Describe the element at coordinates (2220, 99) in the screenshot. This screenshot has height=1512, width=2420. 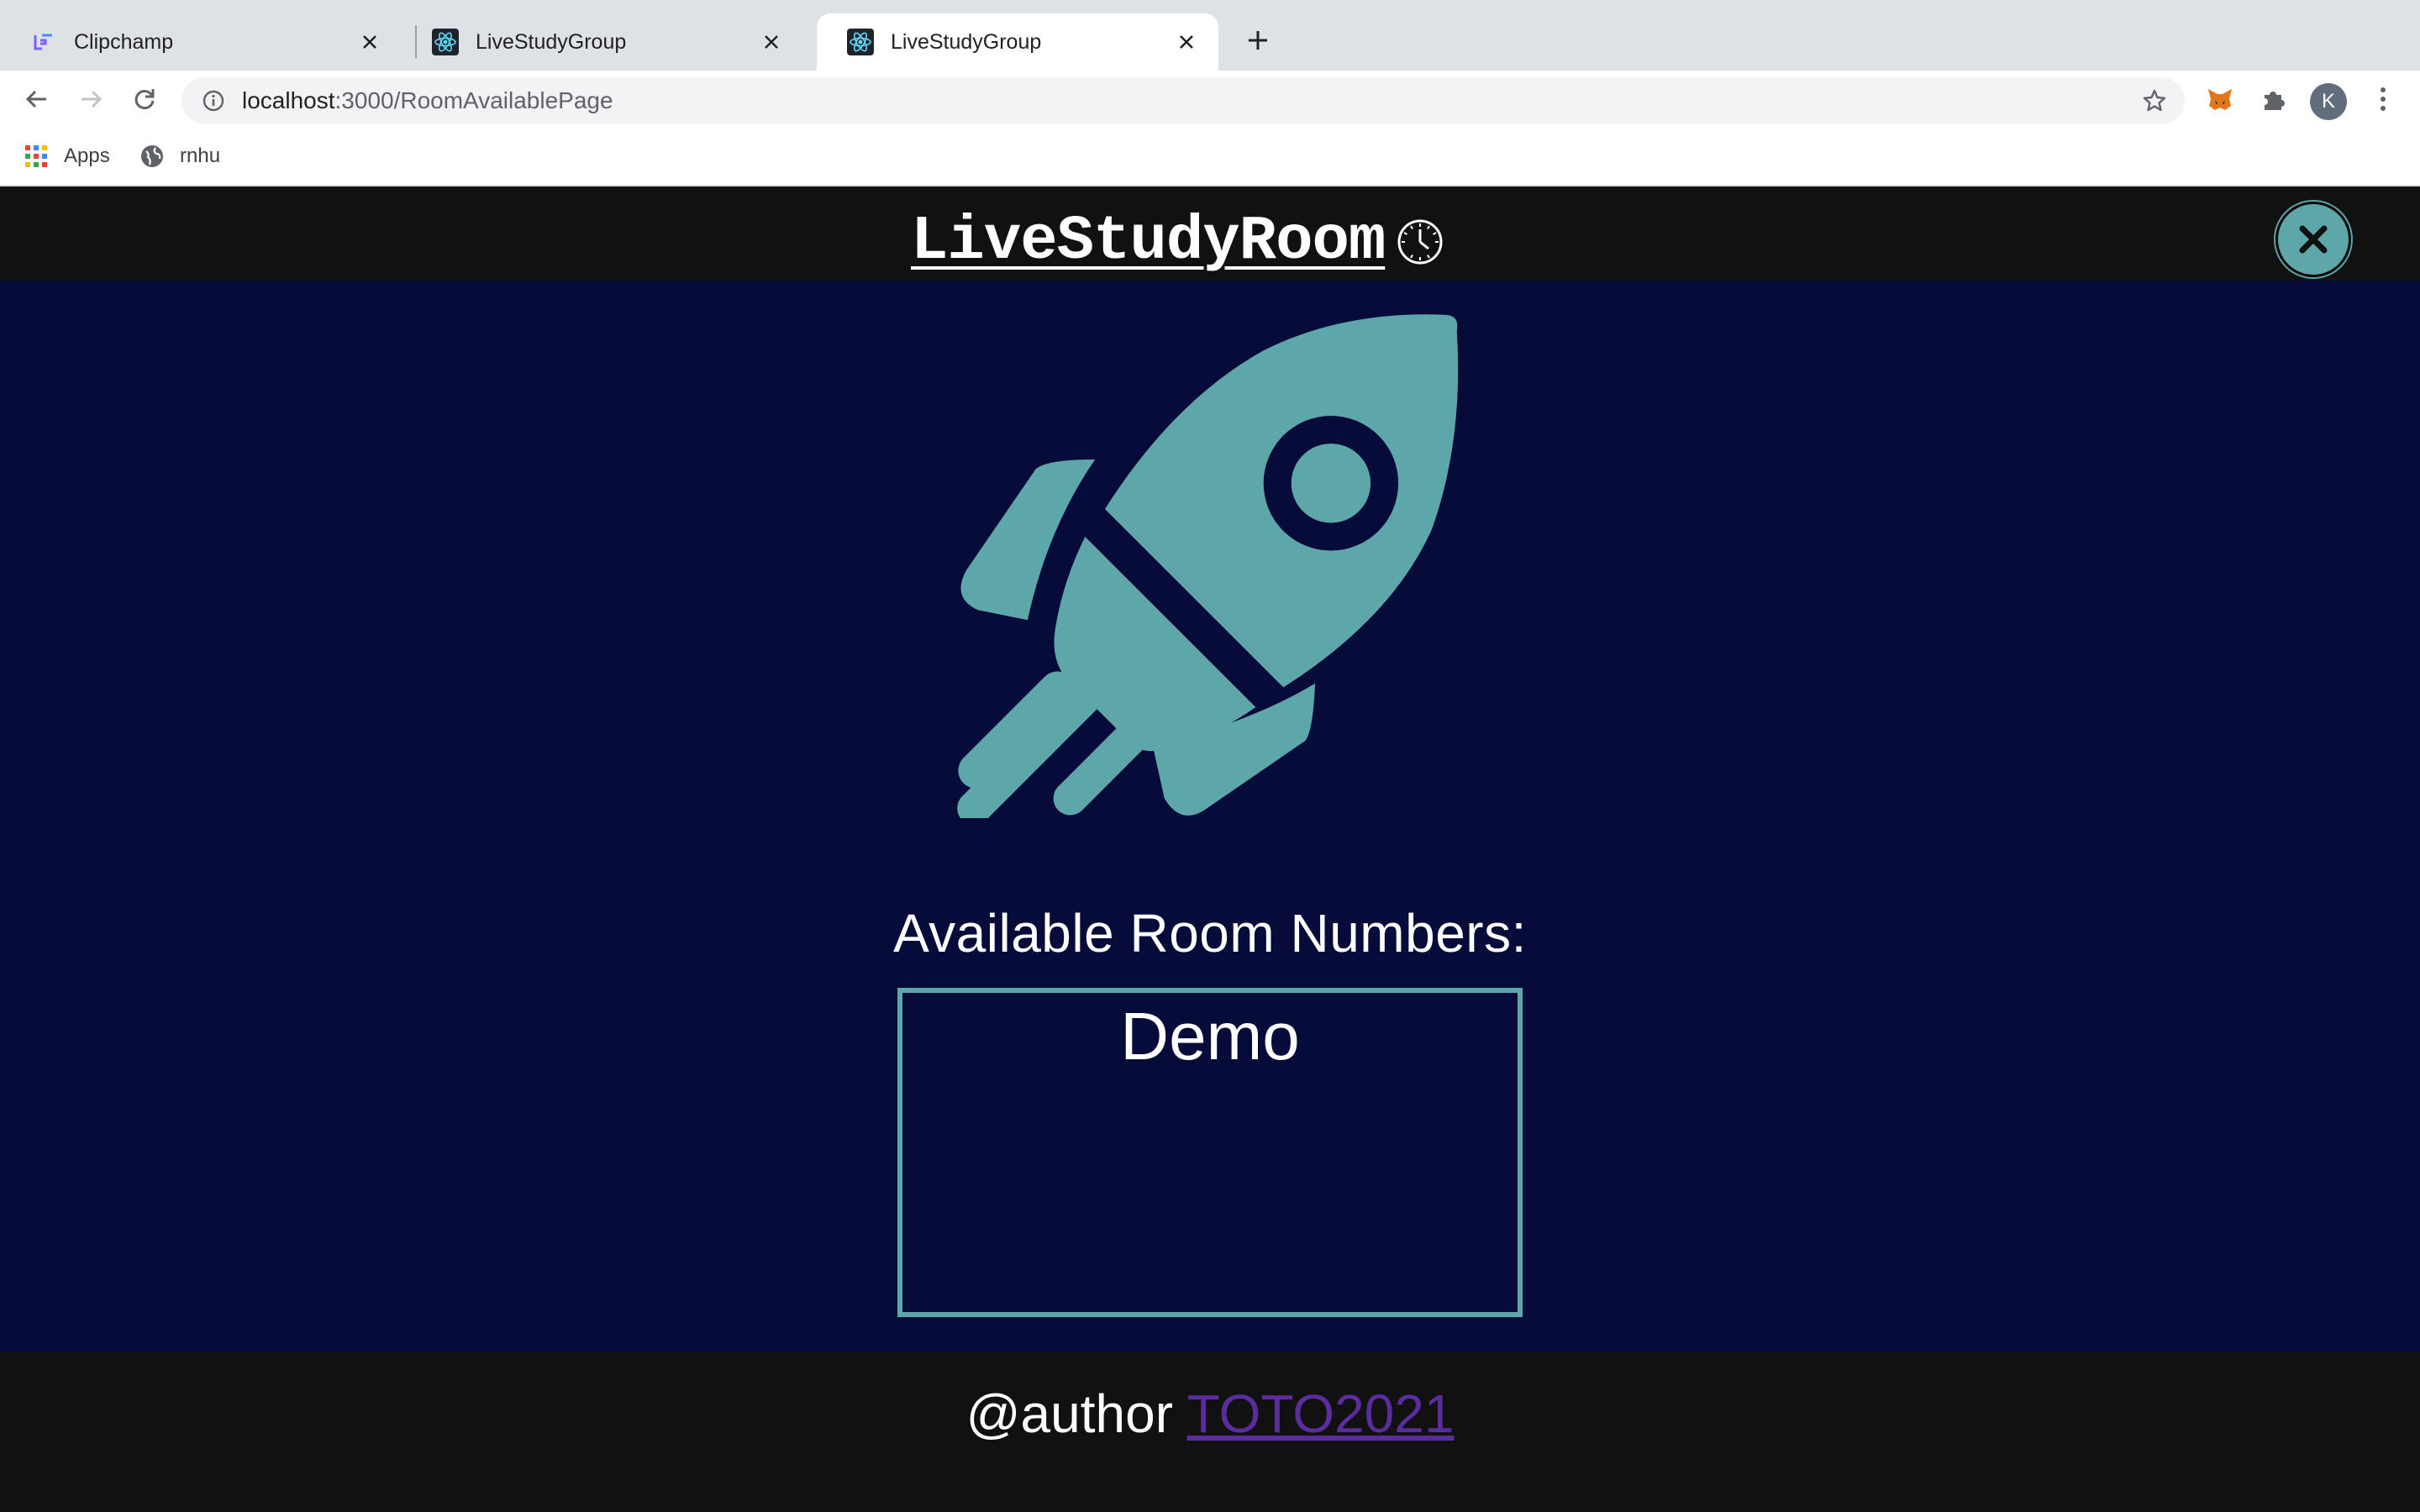
I see `metamask-extension-icon` at that location.